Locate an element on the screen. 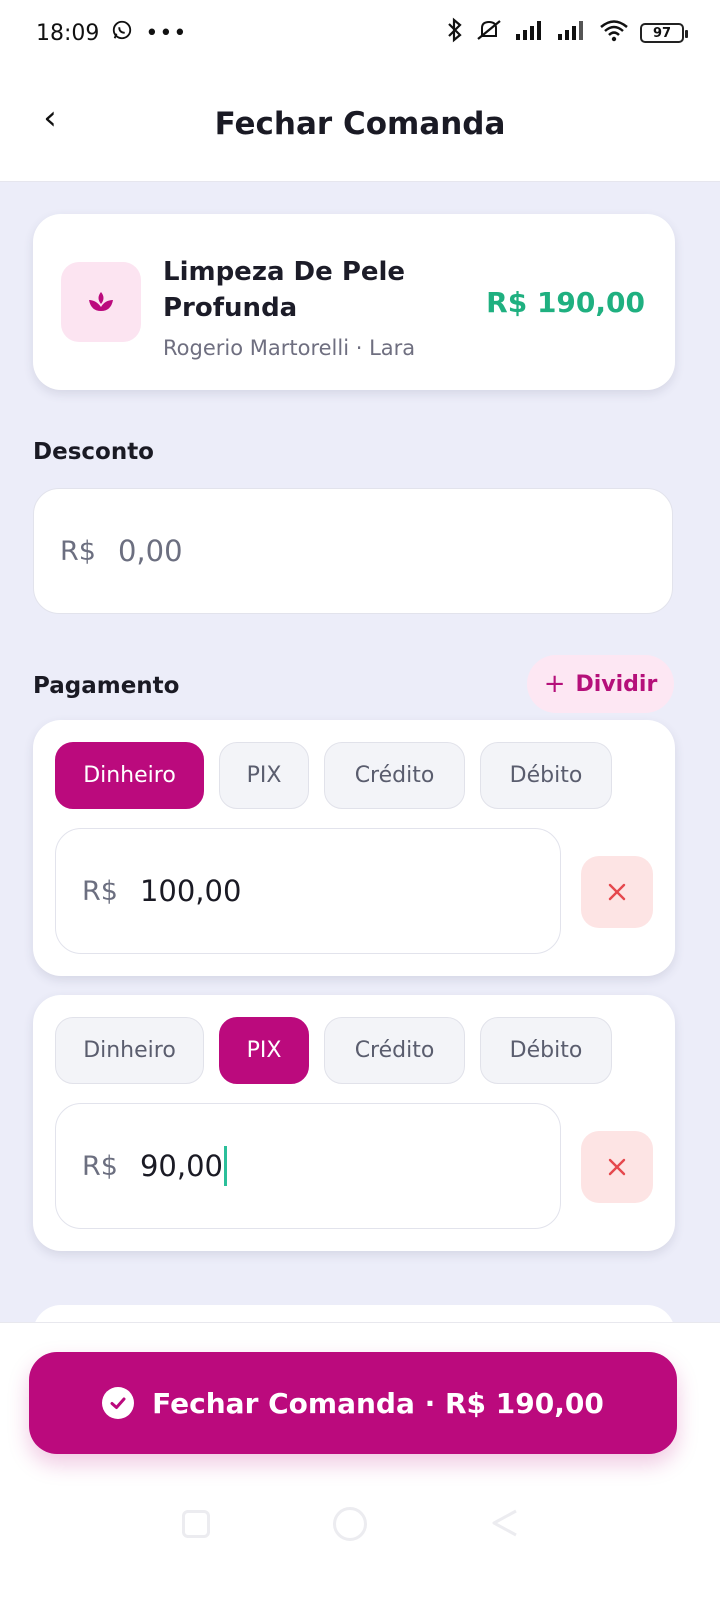 The image size is (720, 1600). wifi-icon is located at coordinates (614, 33).